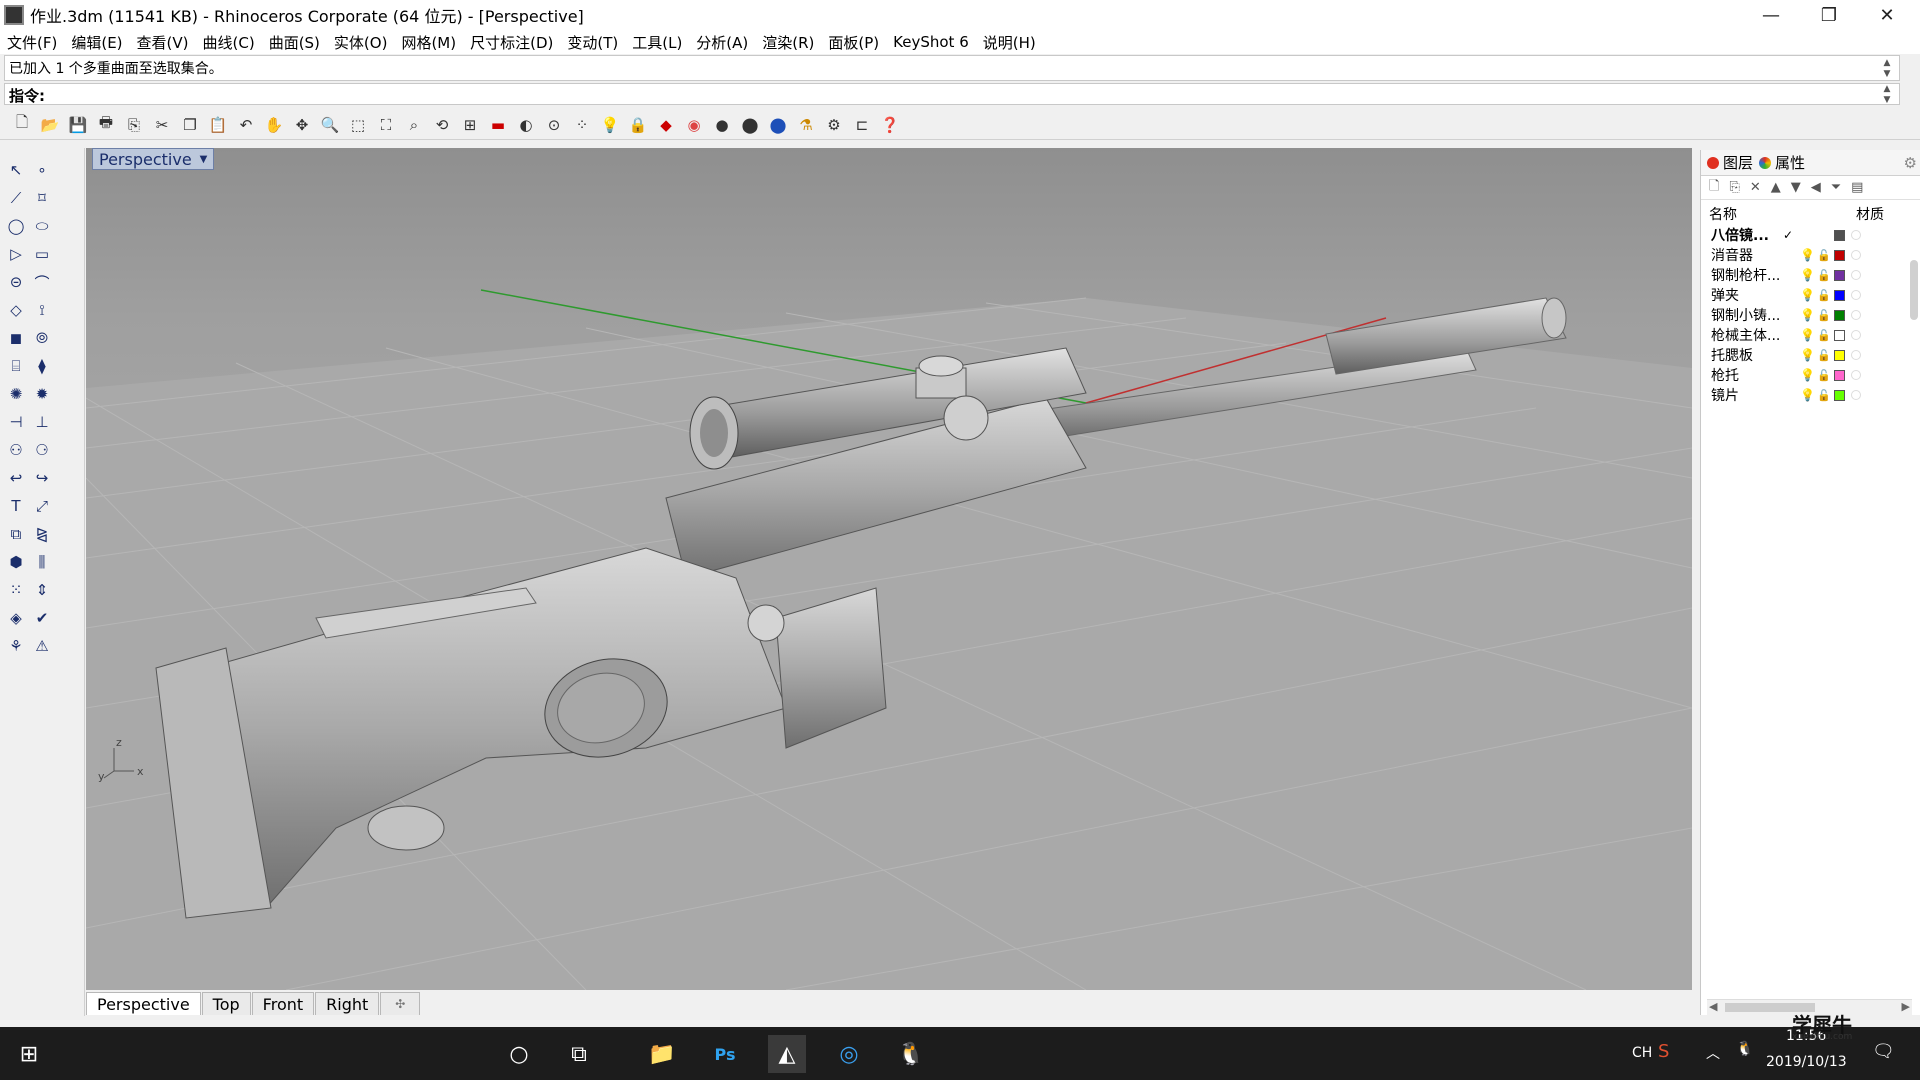 This screenshot has height=1080, width=1920. I want to click on point-icon: ∘, so click(42, 170).